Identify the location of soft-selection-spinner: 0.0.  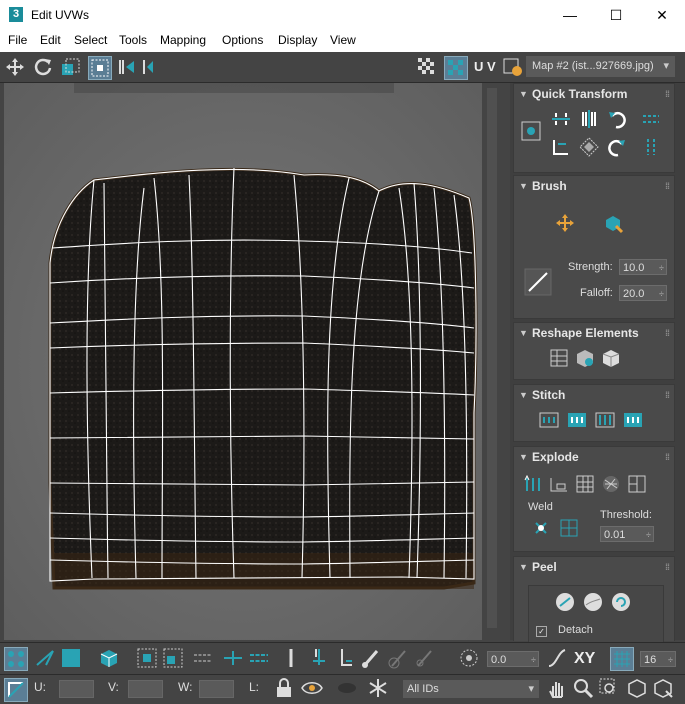
(513, 659).